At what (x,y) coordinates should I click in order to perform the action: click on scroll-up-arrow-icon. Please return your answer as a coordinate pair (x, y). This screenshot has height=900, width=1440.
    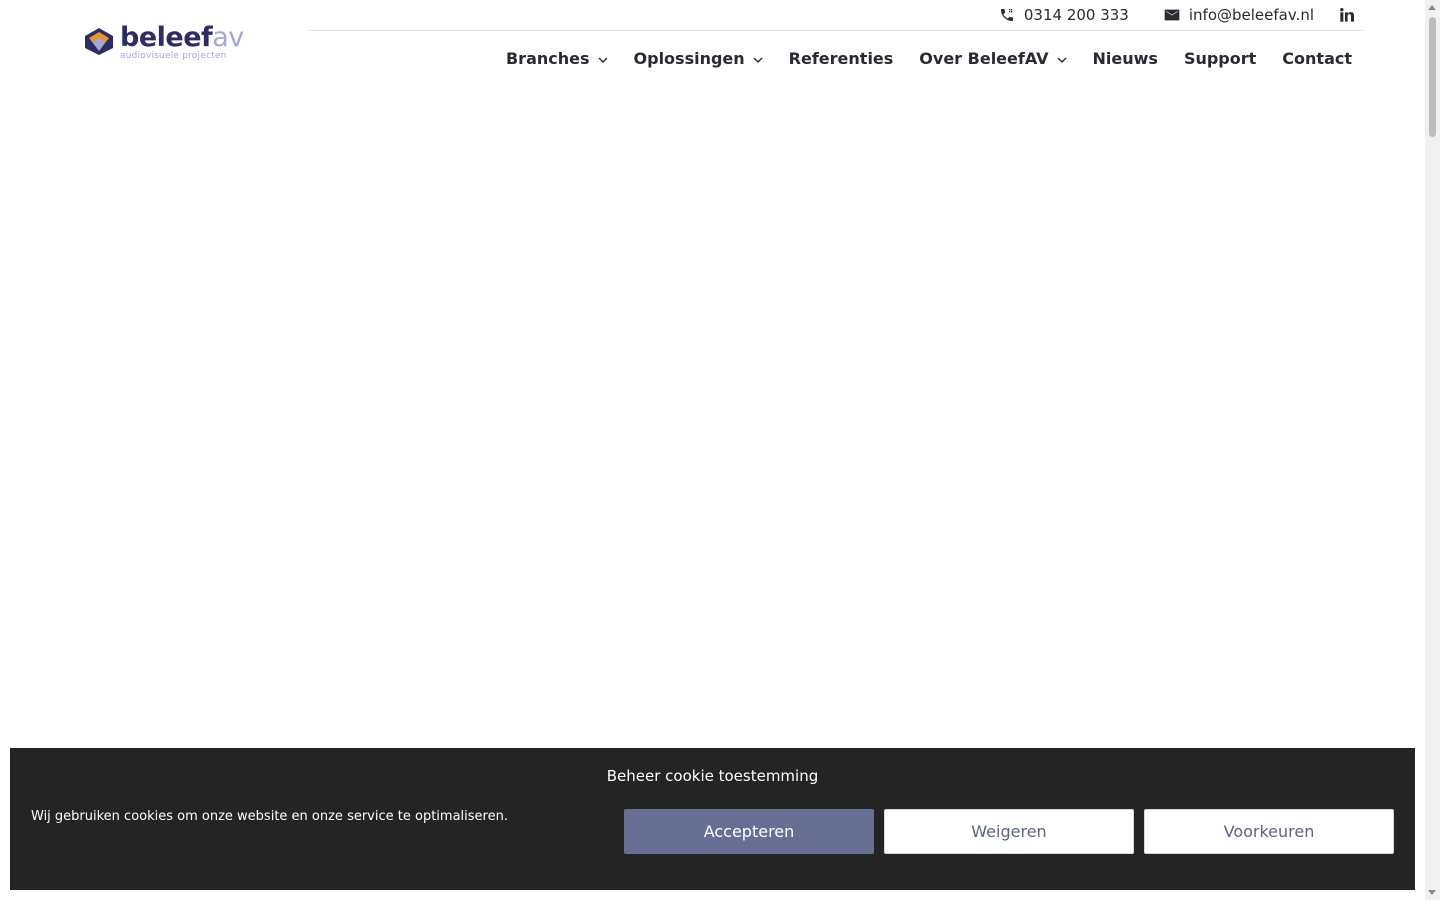
    Looking at the image, I should click on (1432, 7).